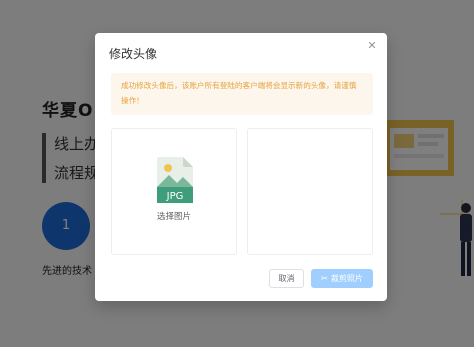  What do you see at coordinates (133, 54) in the screenshot?
I see `dialog-title: 修改头像` at bounding box center [133, 54].